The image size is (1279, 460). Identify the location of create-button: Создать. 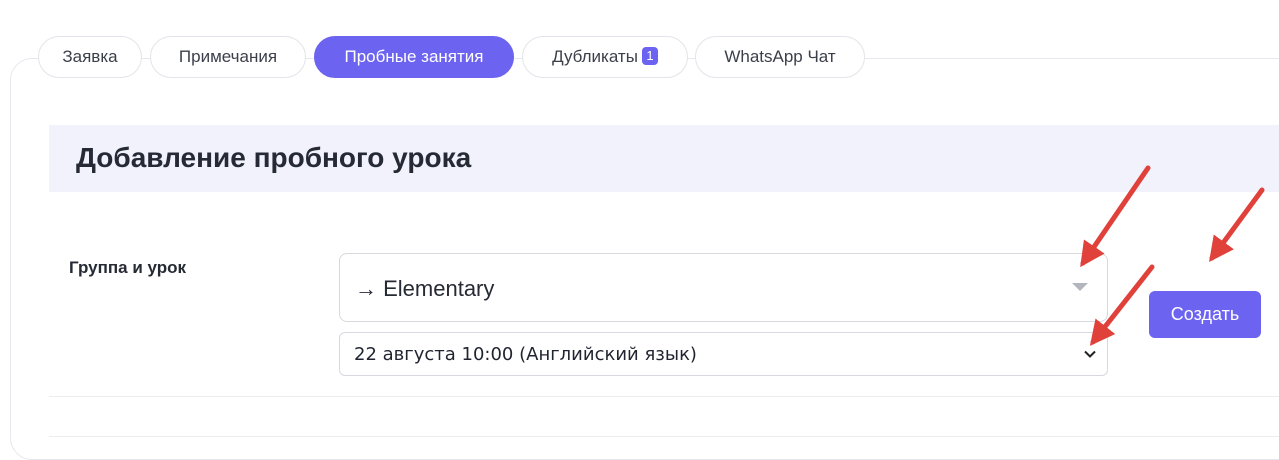
(1205, 314).